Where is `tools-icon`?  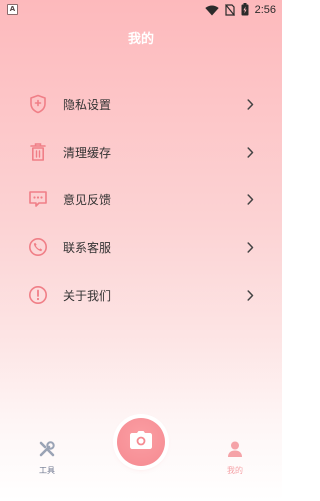 tools-icon is located at coordinates (47, 451).